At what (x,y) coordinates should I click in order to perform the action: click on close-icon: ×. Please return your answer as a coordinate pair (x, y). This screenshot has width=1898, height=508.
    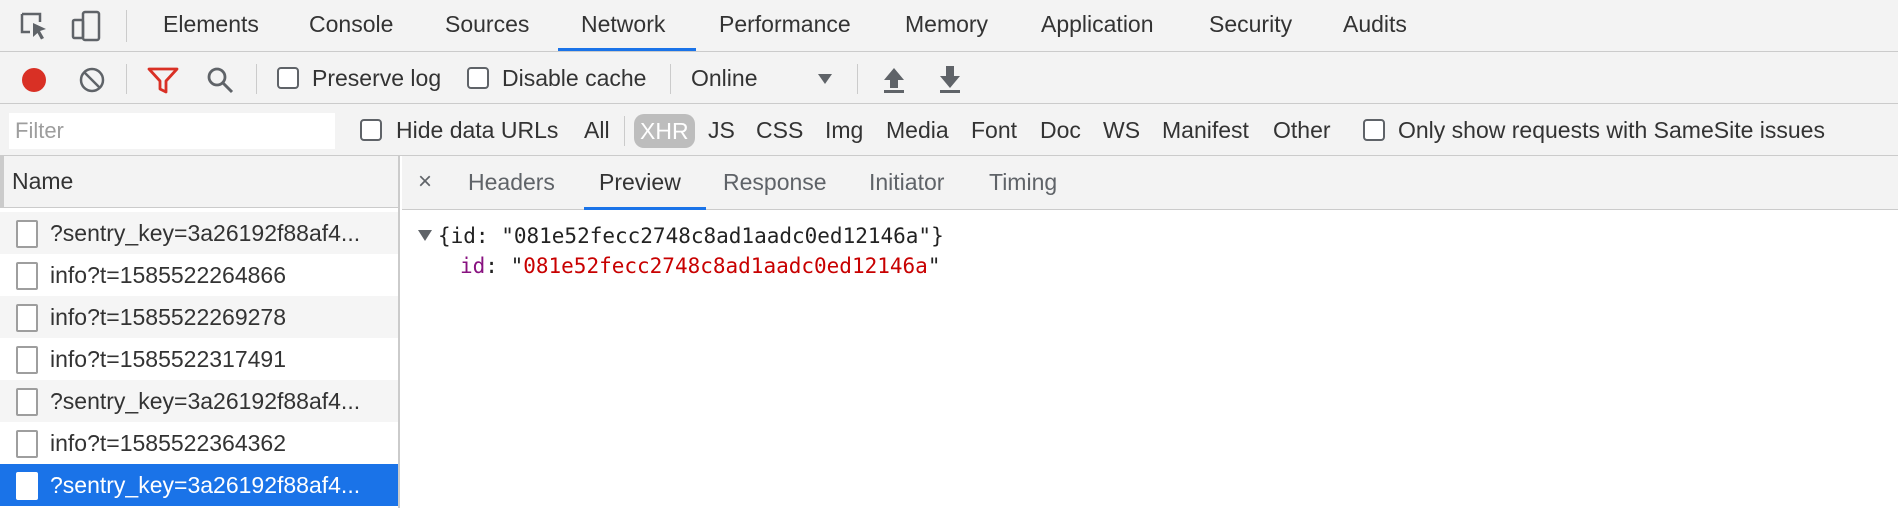
    Looking at the image, I should click on (425, 182).